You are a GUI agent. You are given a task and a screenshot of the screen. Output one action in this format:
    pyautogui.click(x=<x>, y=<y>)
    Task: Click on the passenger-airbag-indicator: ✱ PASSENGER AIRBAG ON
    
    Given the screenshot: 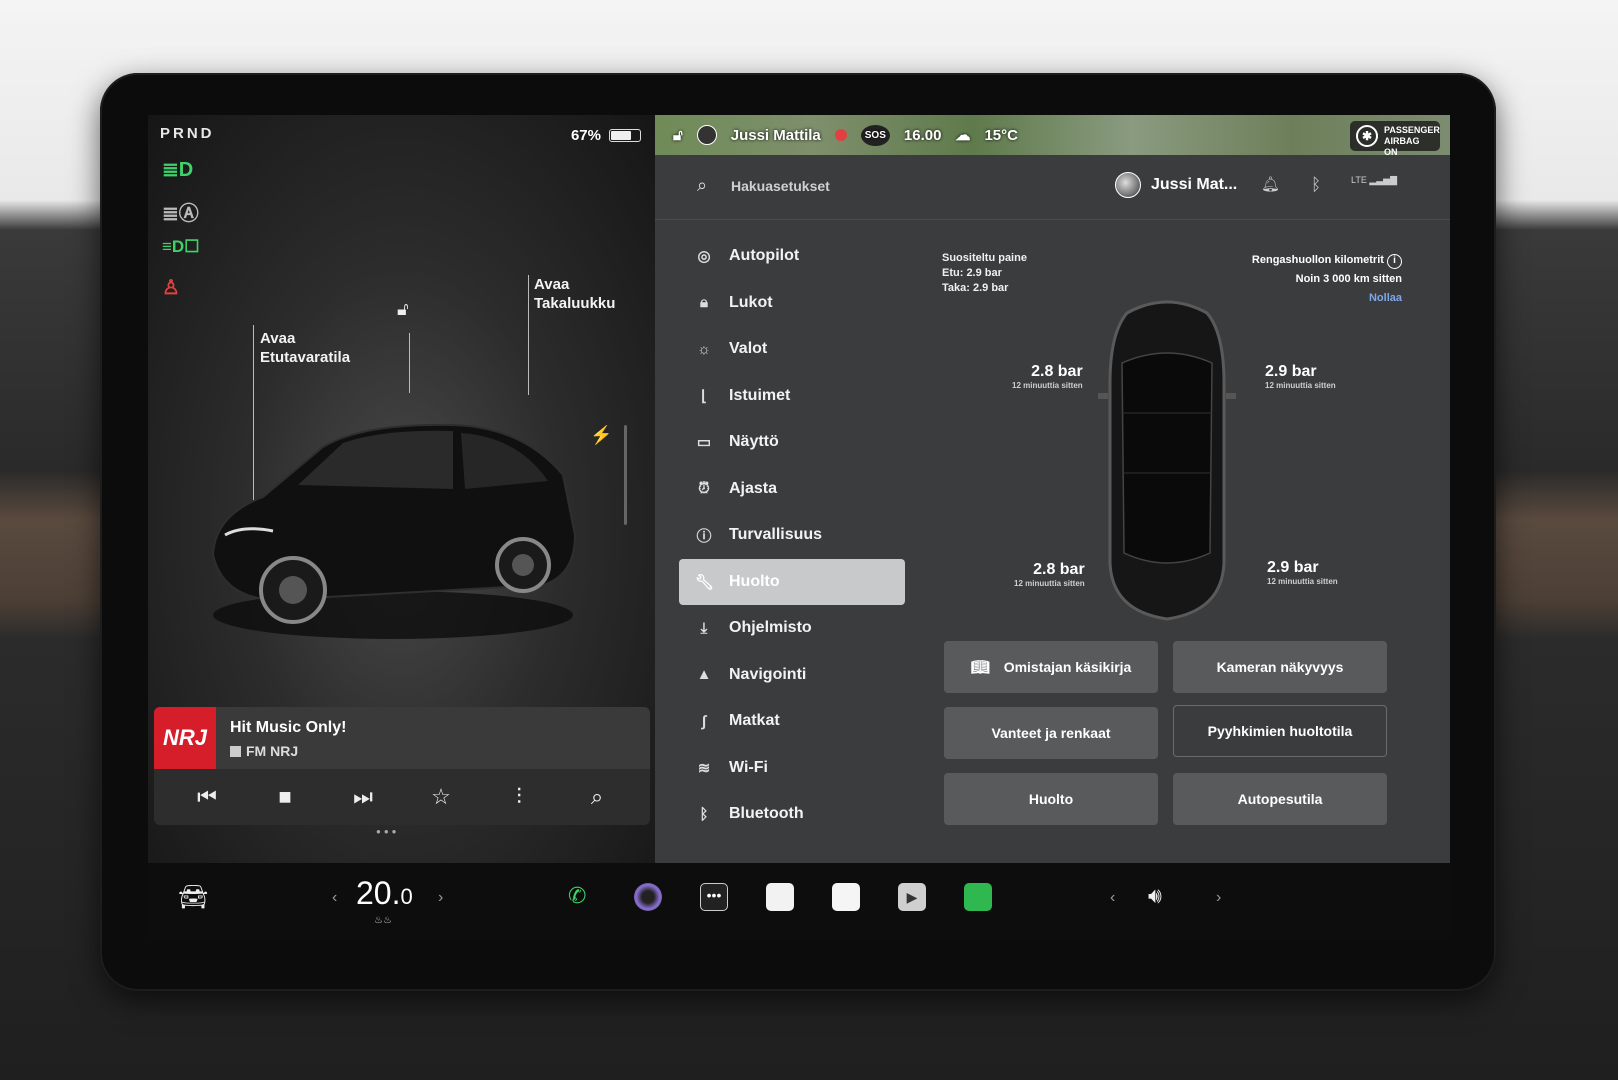 What is the action you would take?
    pyautogui.click(x=1395, y=139)
    